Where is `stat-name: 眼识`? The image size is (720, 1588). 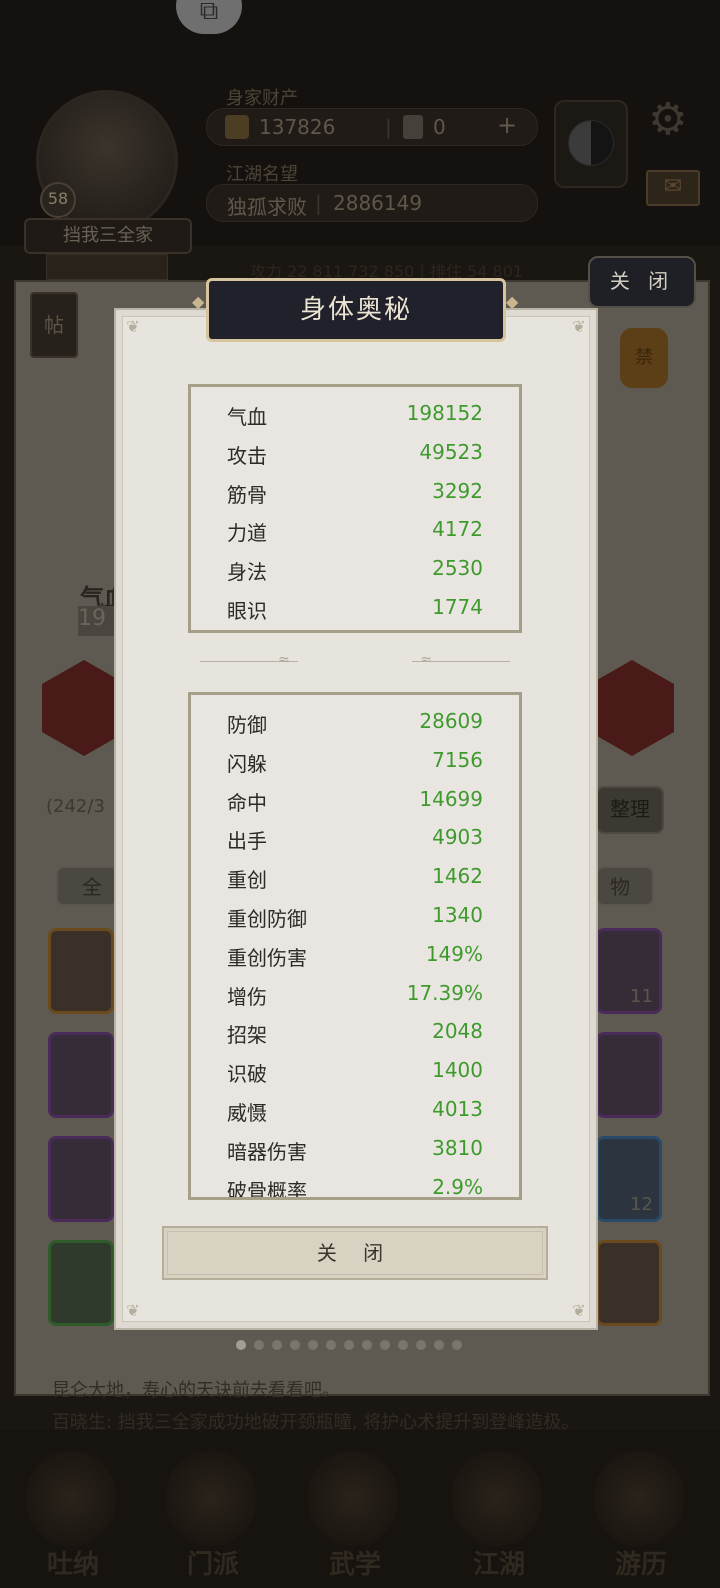
stat-name: 眼识 is located at coordinates (247, 611).